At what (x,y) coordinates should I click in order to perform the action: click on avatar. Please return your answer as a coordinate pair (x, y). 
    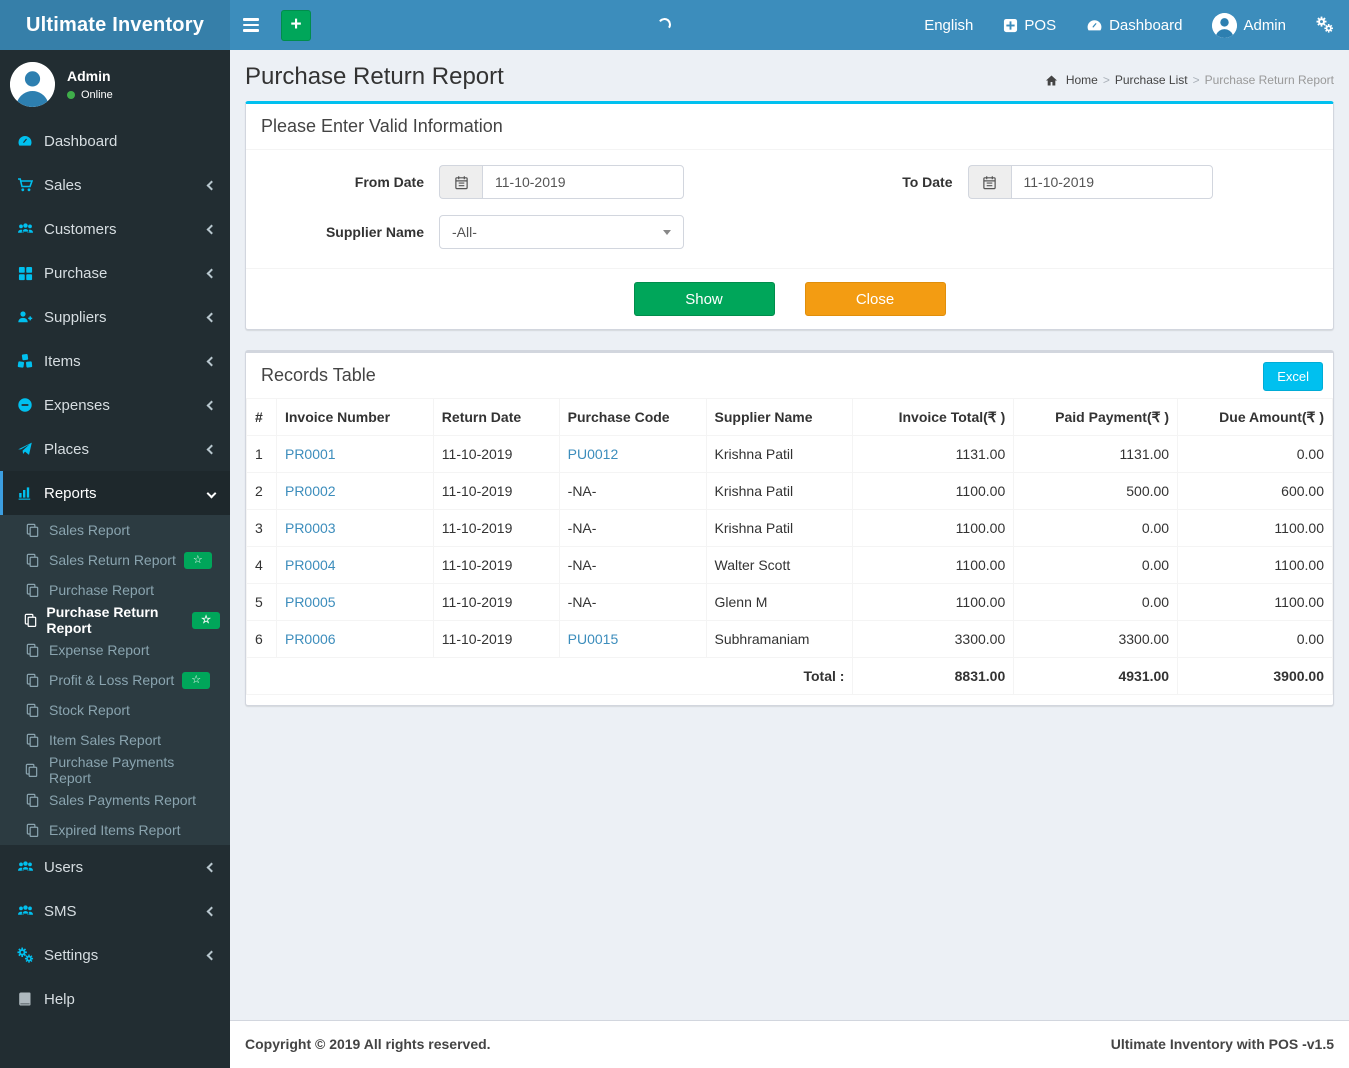
    Looking at the image, I should click on (32, 84).